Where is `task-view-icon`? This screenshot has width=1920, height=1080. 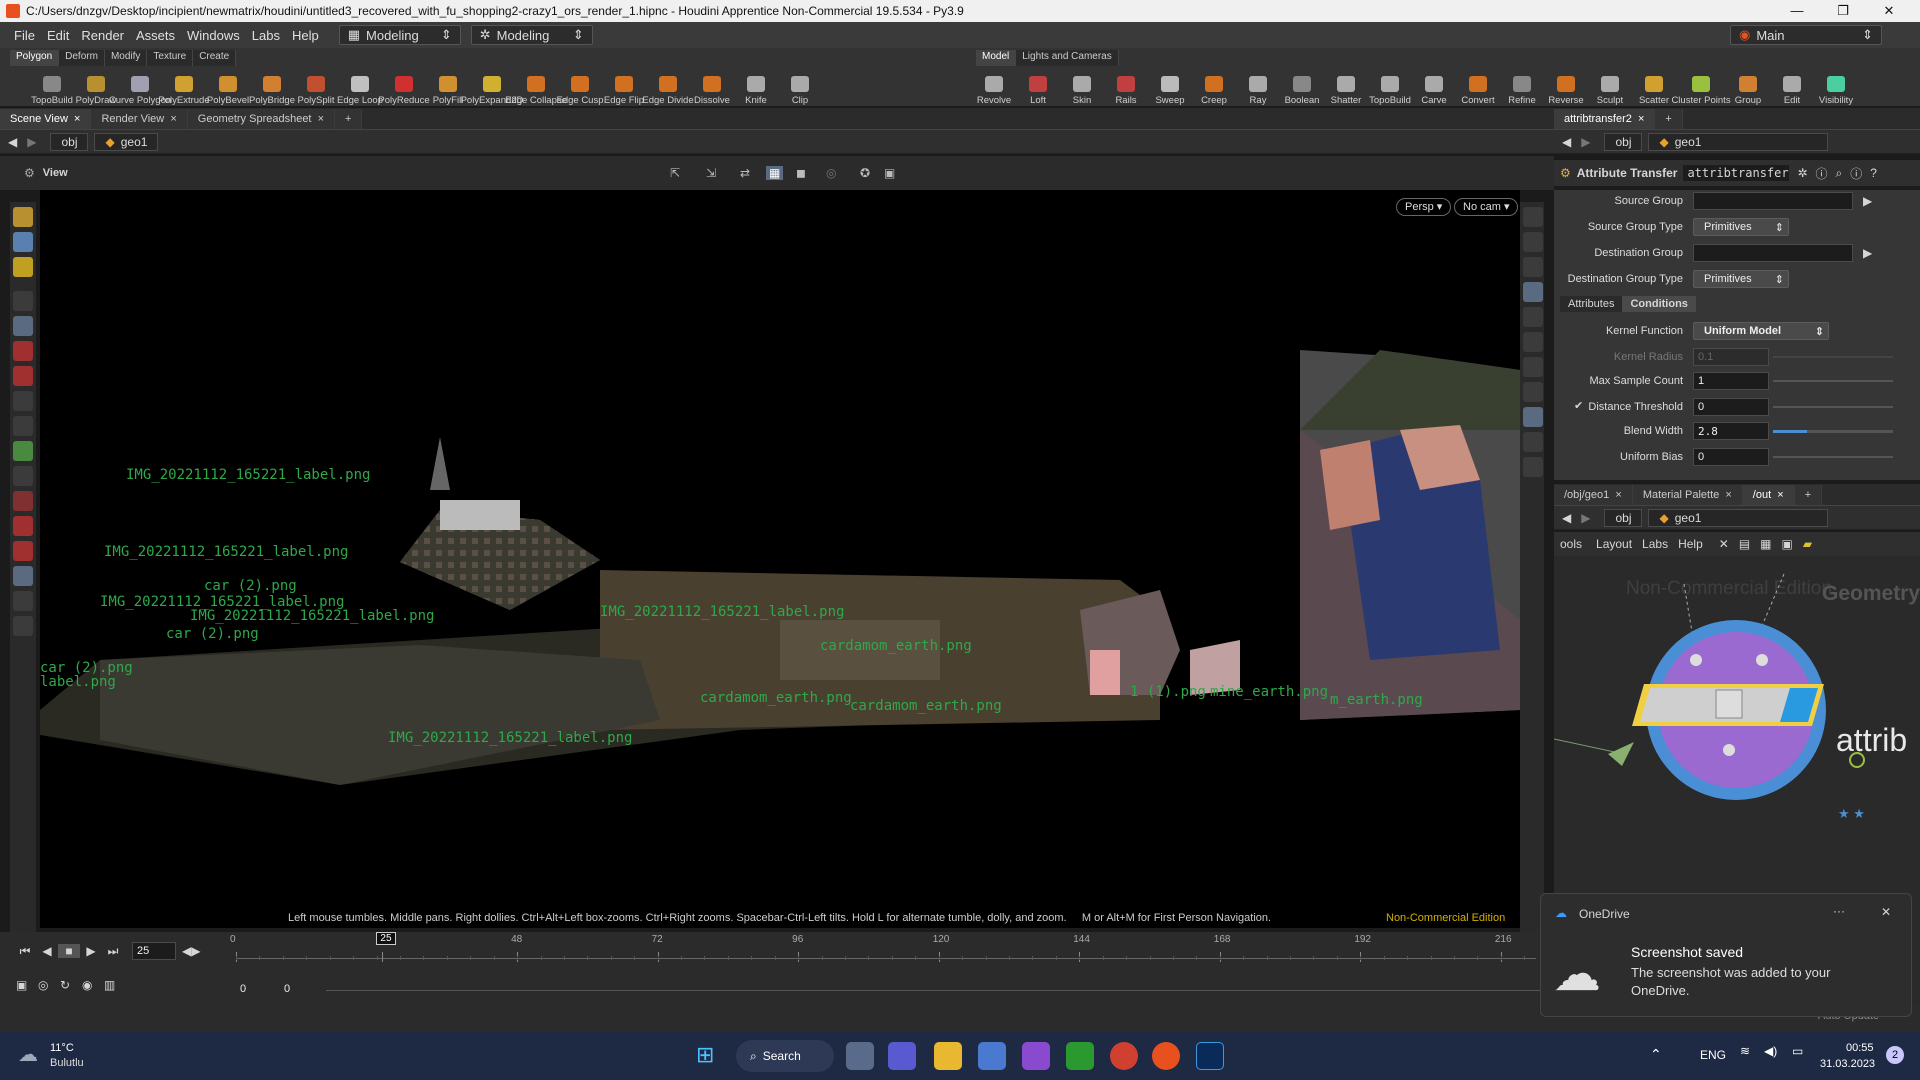 task-view-icon is located at coordinates (860, 1056).